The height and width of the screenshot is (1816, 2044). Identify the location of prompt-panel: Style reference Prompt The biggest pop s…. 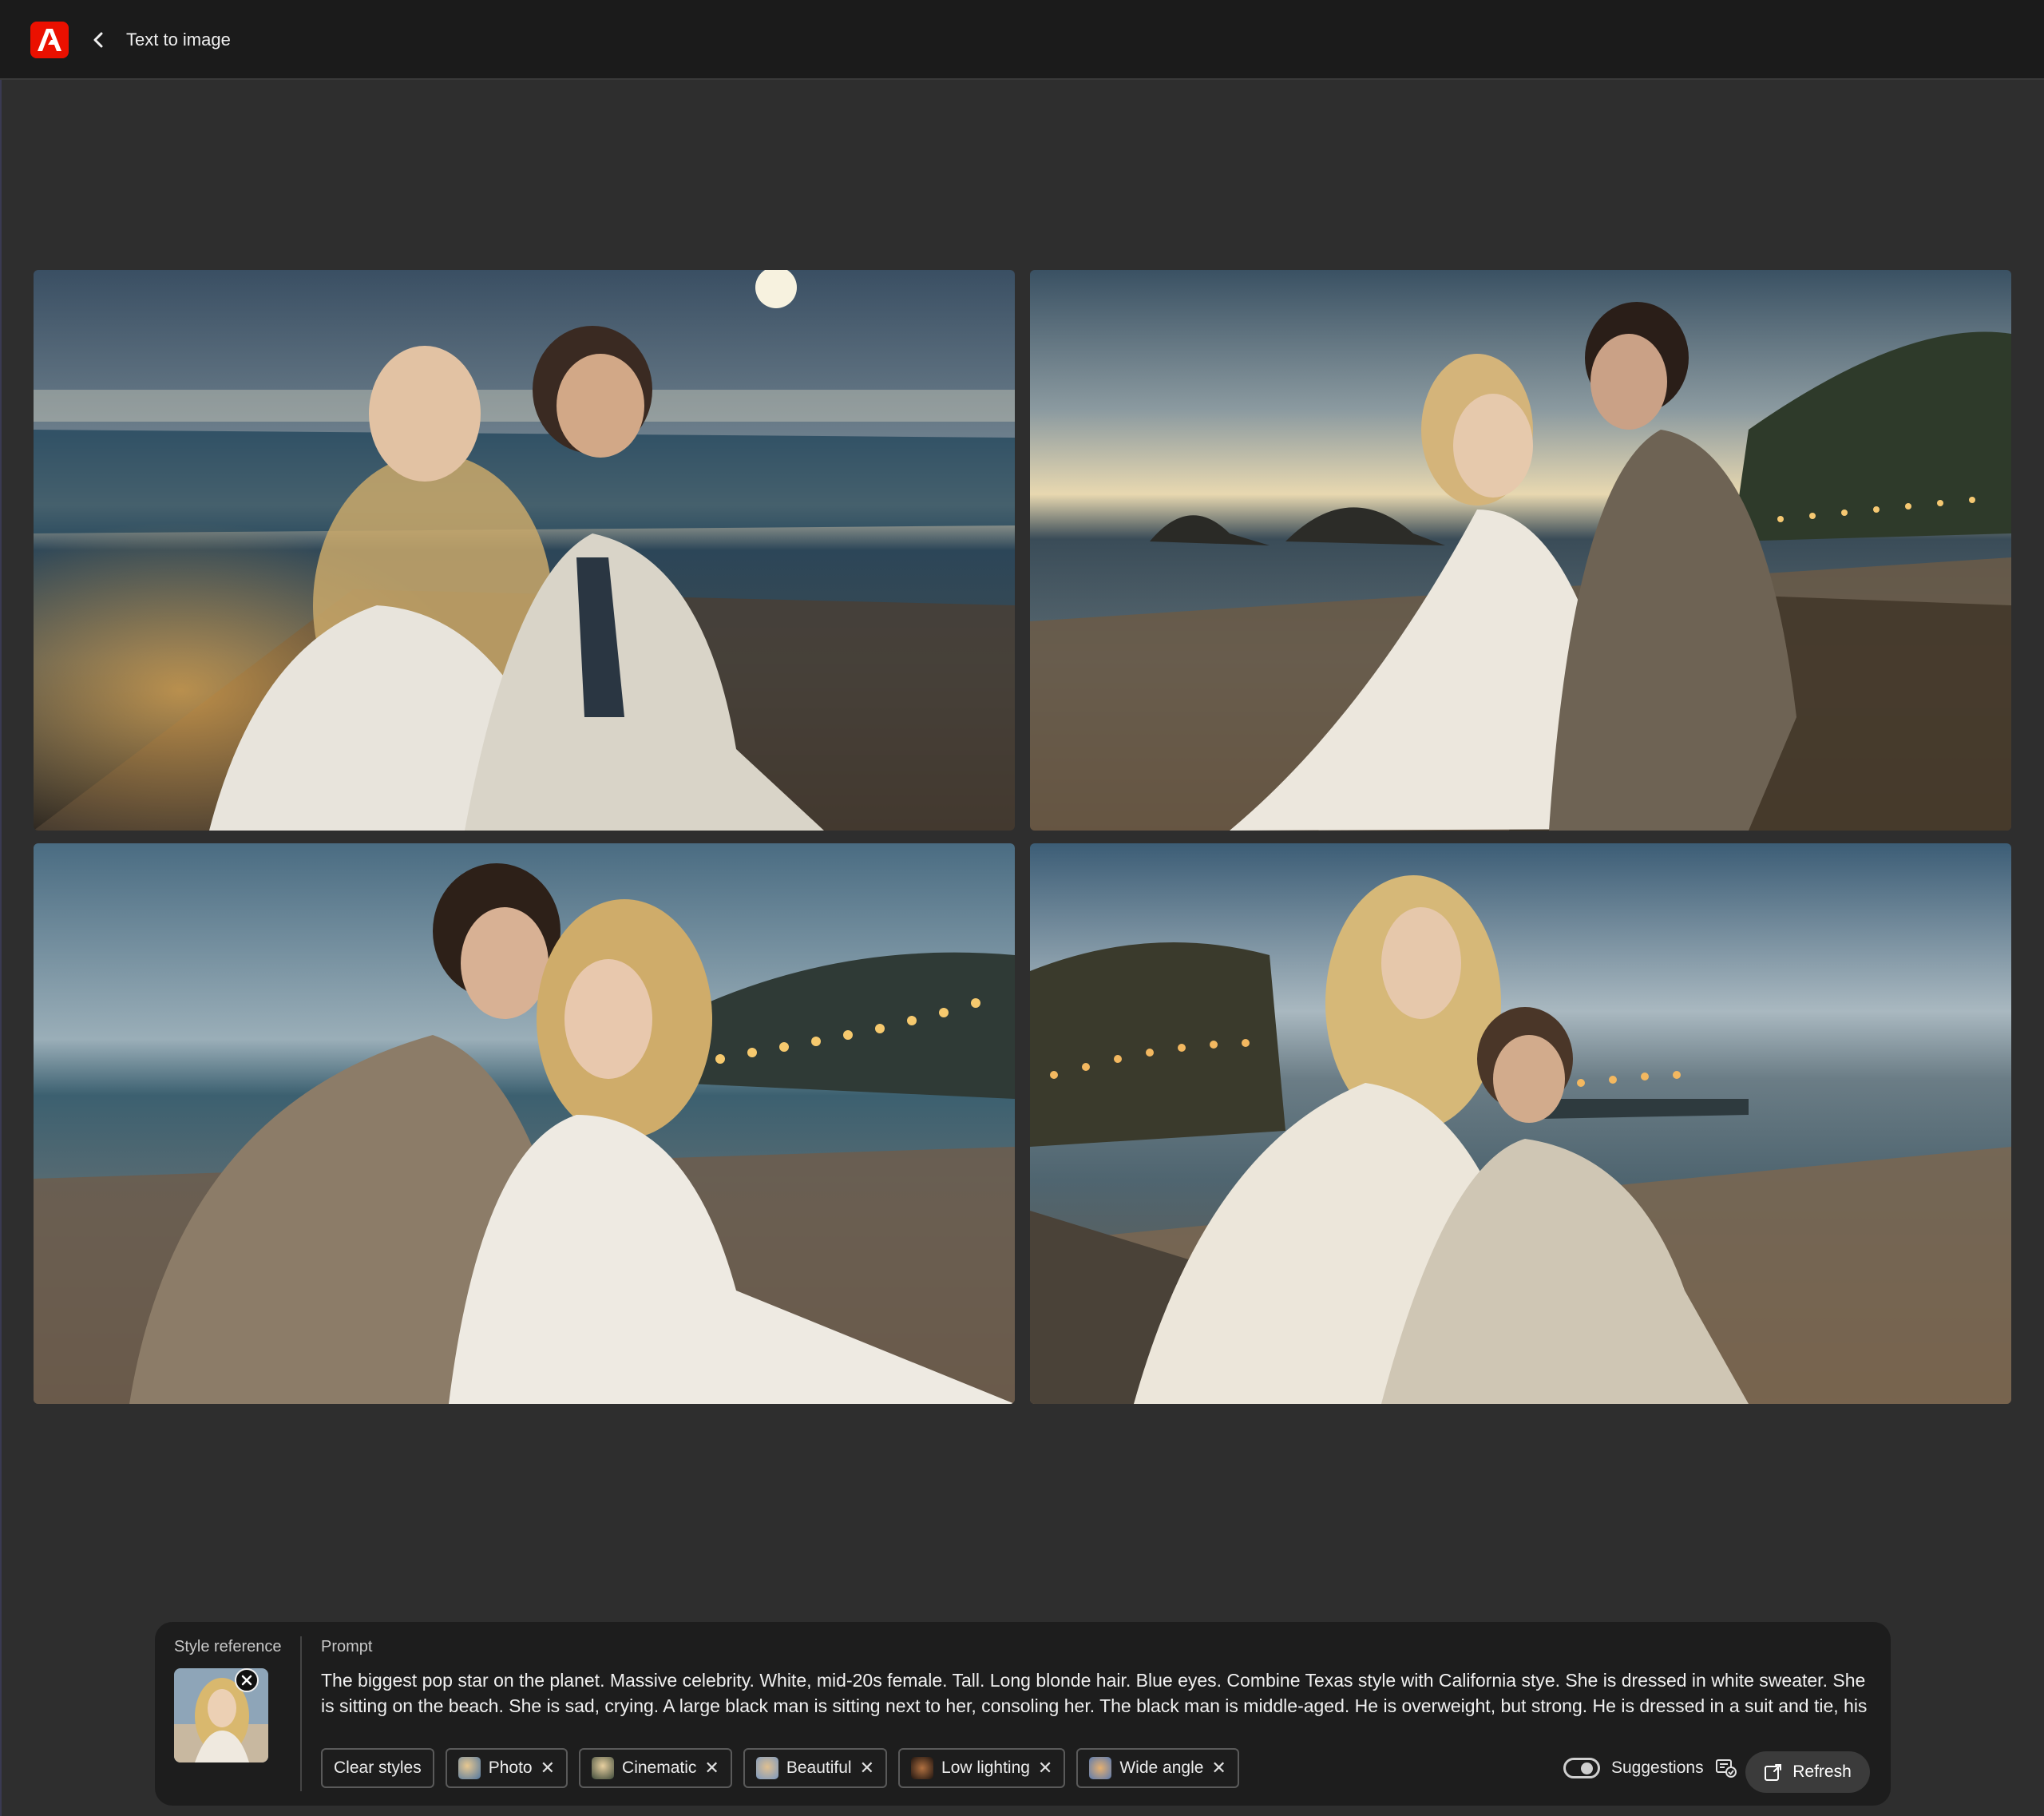
(1023, 1714).